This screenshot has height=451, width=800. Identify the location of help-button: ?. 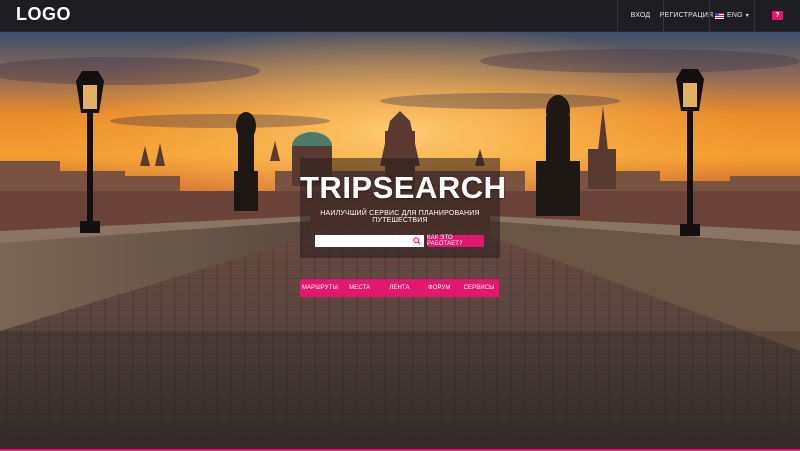
(777, 15).